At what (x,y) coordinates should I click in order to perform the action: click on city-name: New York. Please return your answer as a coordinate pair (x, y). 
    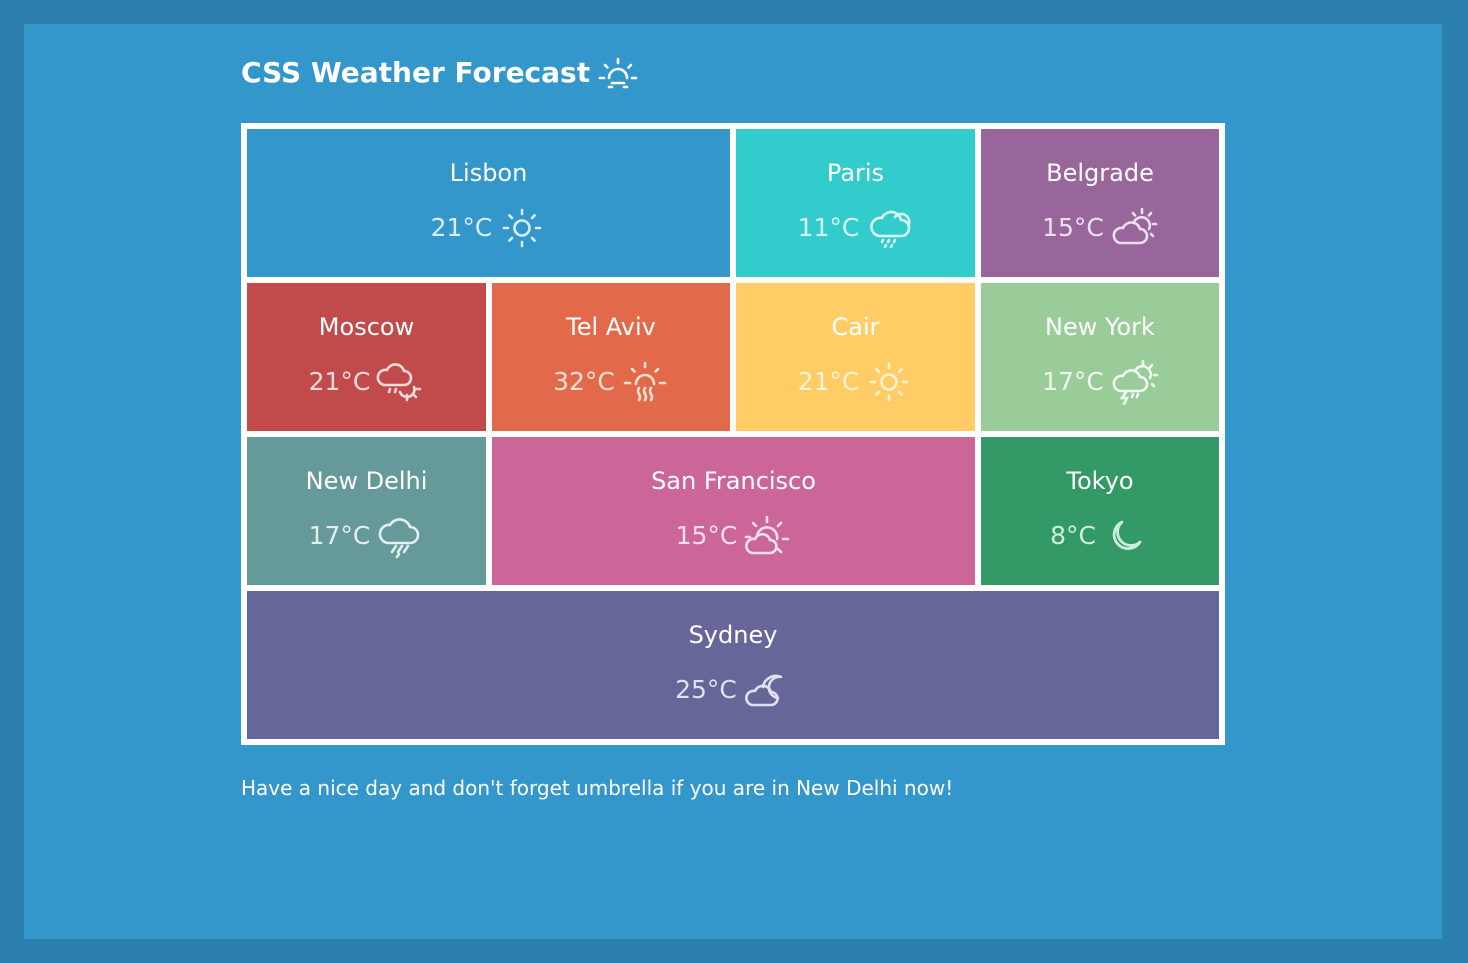
    Looking at the image, I should click on (1100, 327).